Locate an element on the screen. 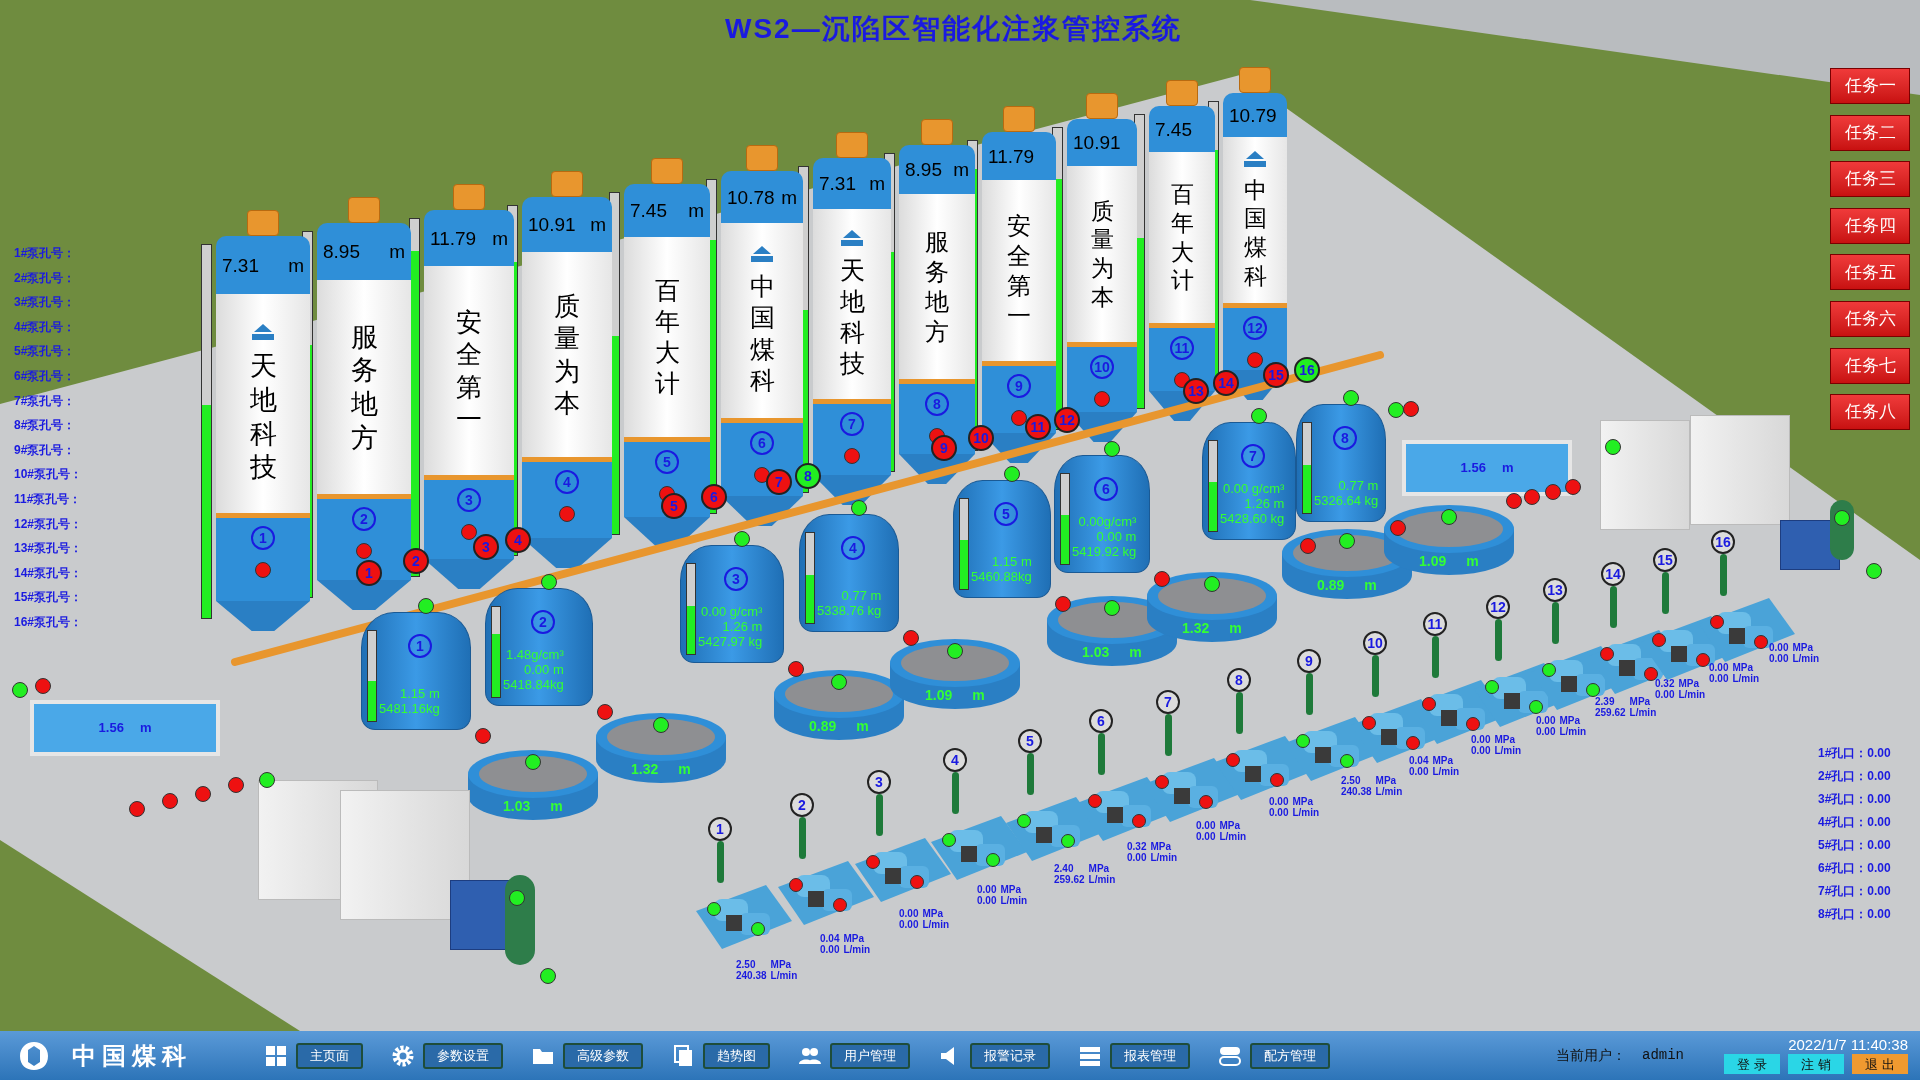 The height and width of the screenshot is (1080, 1920). level-reading: 10.79 is located at coordinates (1253, 115).